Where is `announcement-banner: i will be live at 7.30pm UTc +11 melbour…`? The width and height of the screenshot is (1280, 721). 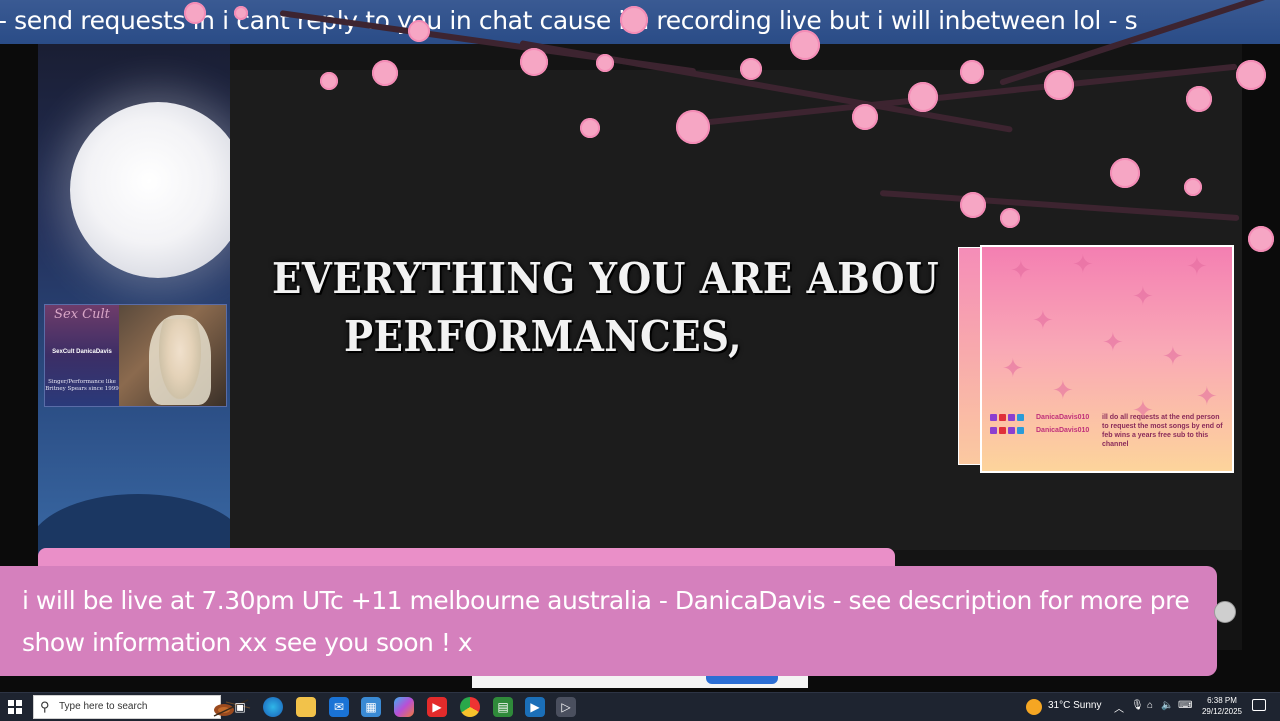 announcement-banner: i will be live at 7.30pm UTc +11 melbour… is located at coordinates (608, 621).